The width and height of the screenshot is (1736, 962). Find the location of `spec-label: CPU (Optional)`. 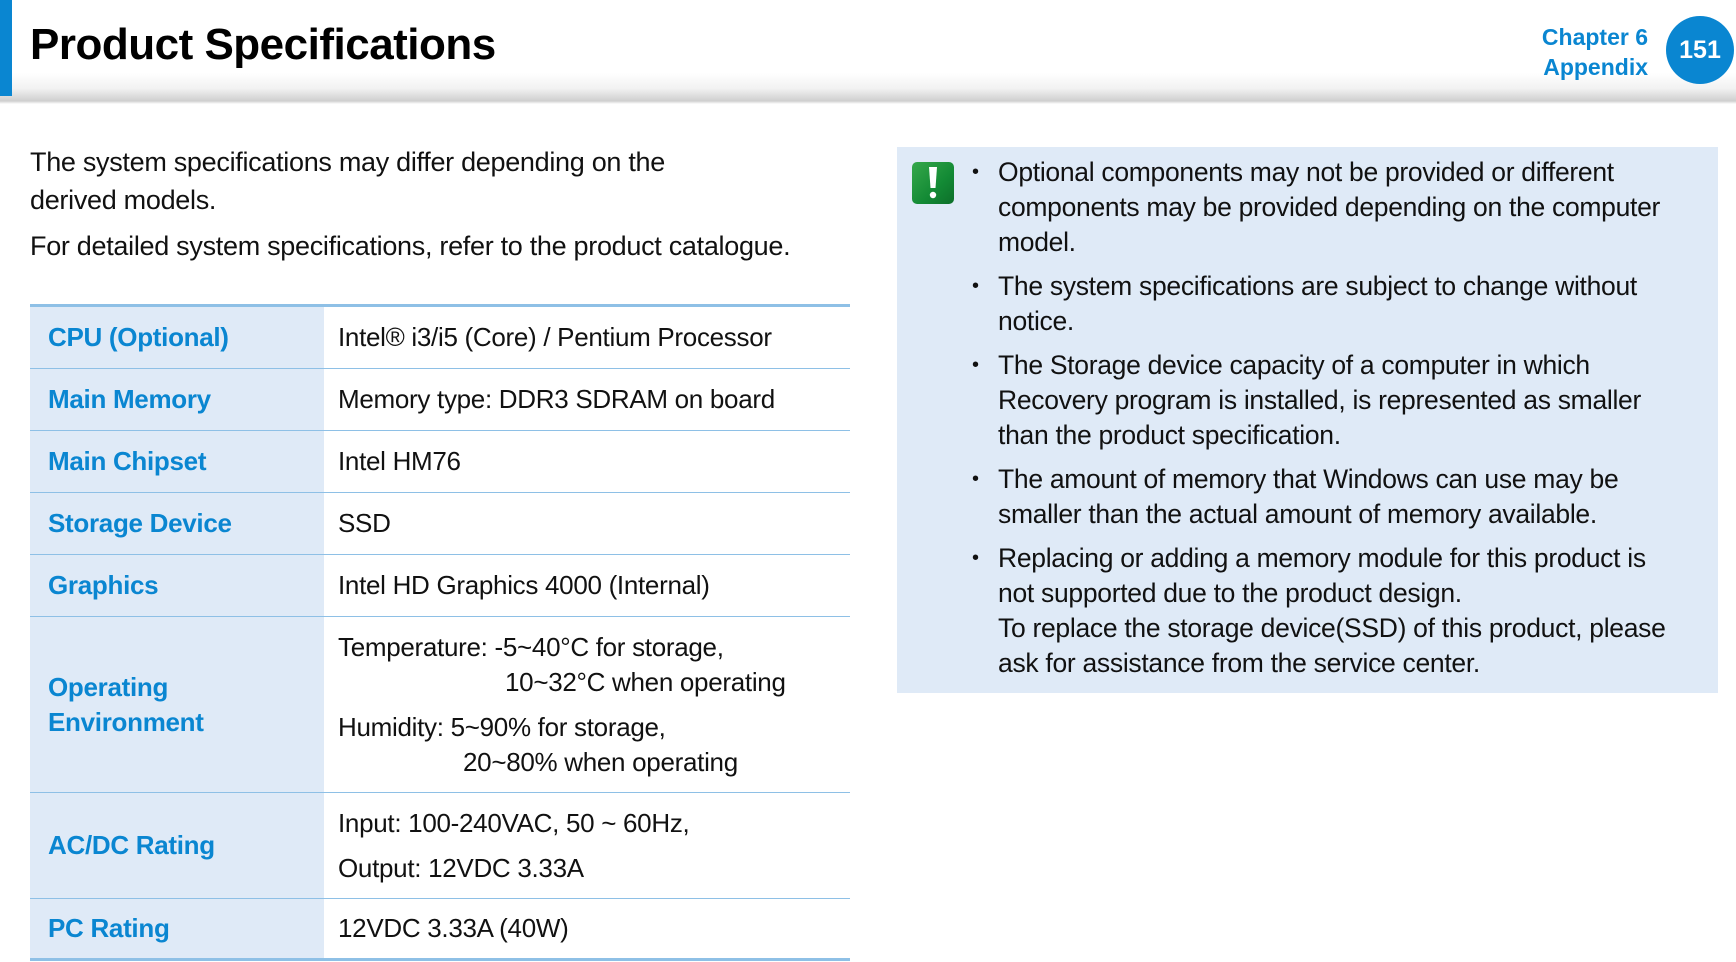

spec-label: CPU (Optional) is located at coordinates (177, 337).